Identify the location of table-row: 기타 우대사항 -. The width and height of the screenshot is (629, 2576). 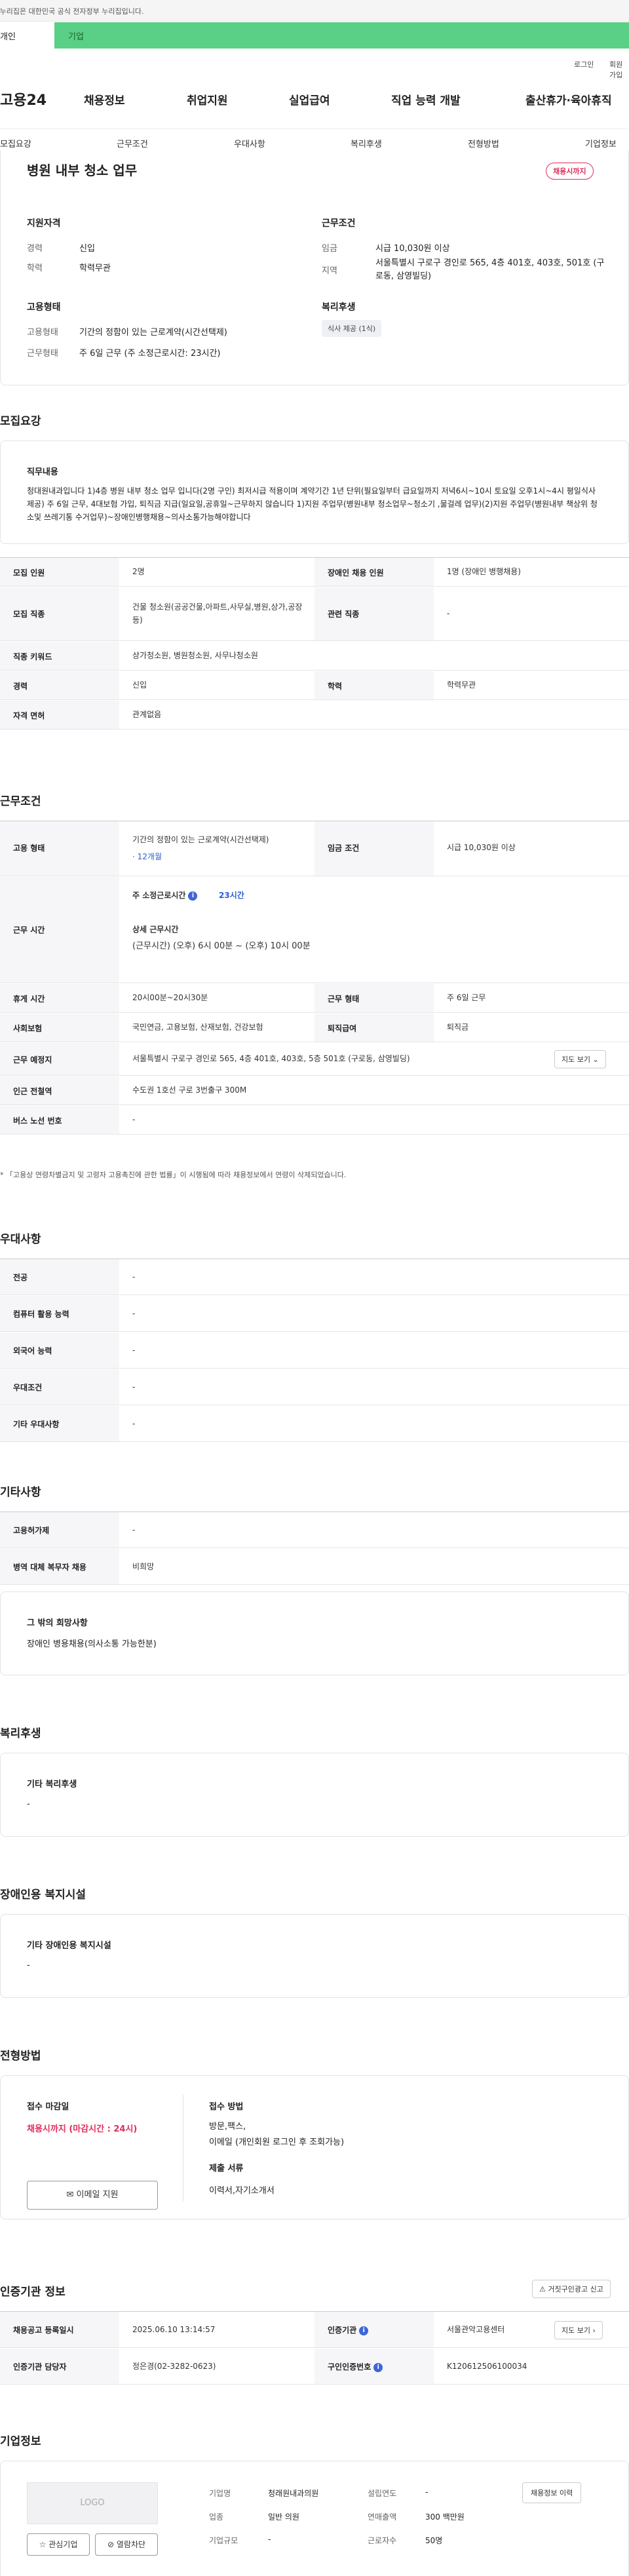
(314, 1424).